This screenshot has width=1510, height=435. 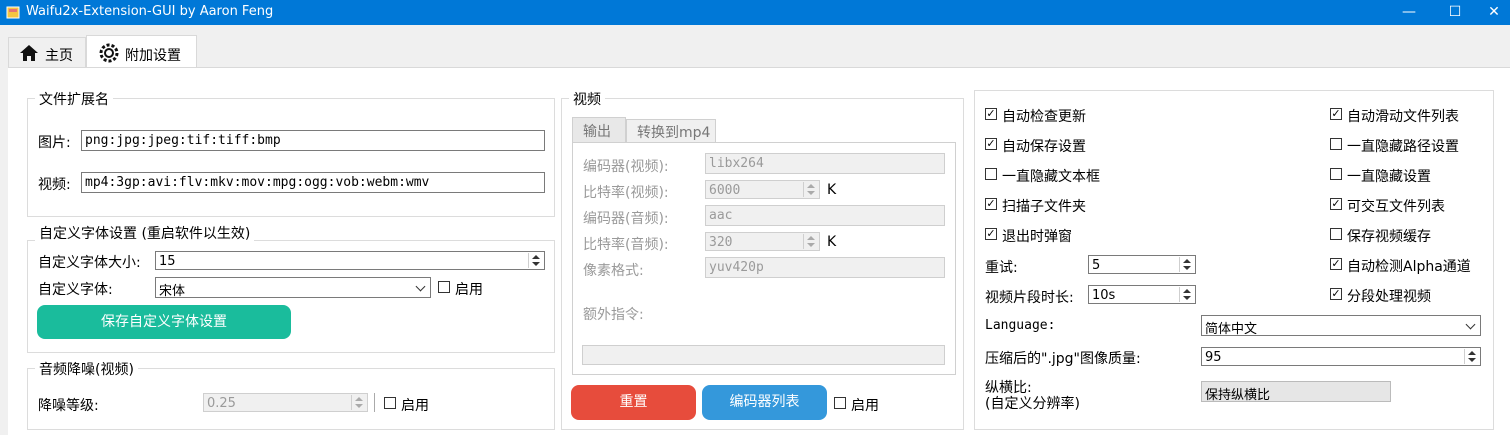 What do you see at coordinates (145, 233) in the screenshot?
I see `custom-font-title: 自定义字体设置 (重启软件以生效)` at bounding box center [145, 233].